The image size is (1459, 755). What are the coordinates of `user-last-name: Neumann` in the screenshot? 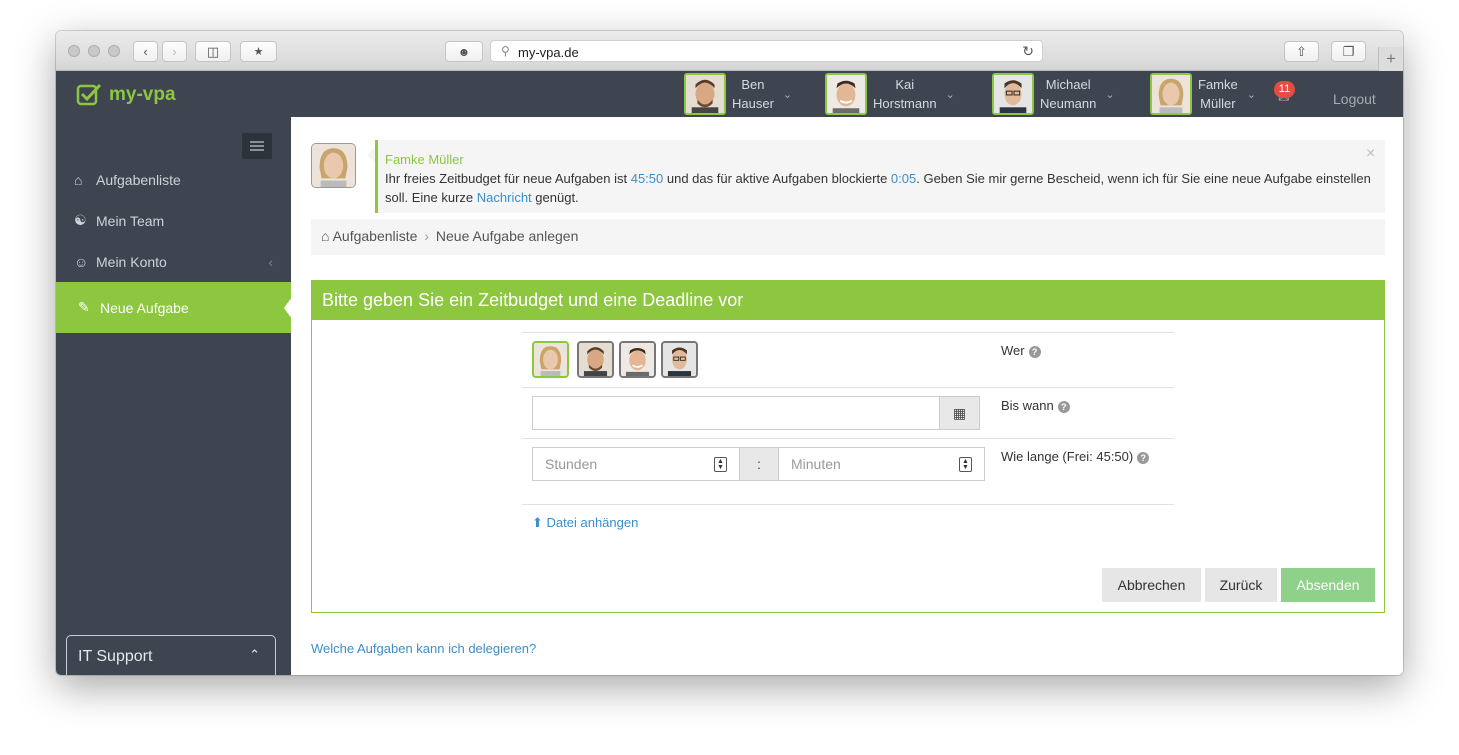 It's located at (1068, 103).